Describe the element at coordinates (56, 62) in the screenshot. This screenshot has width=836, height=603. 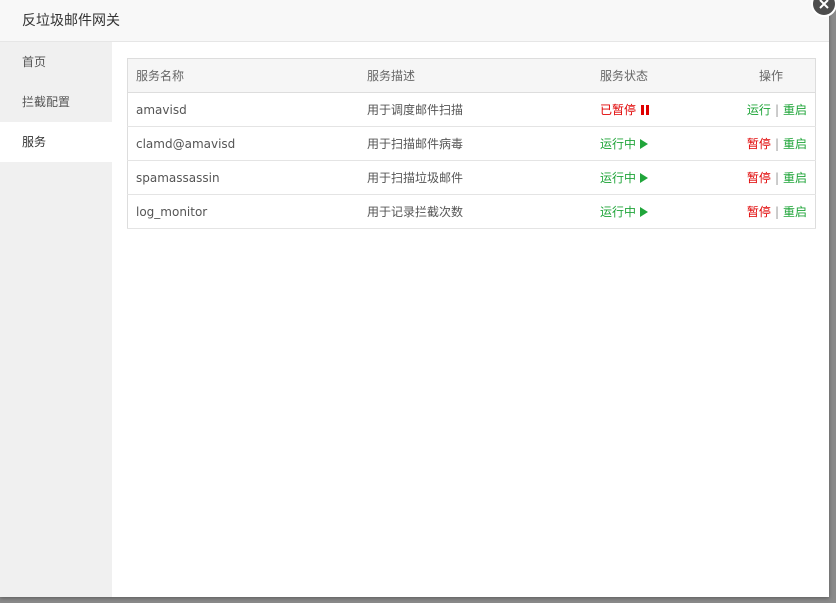
I see `sidebar-item-home: 首页` at that location.